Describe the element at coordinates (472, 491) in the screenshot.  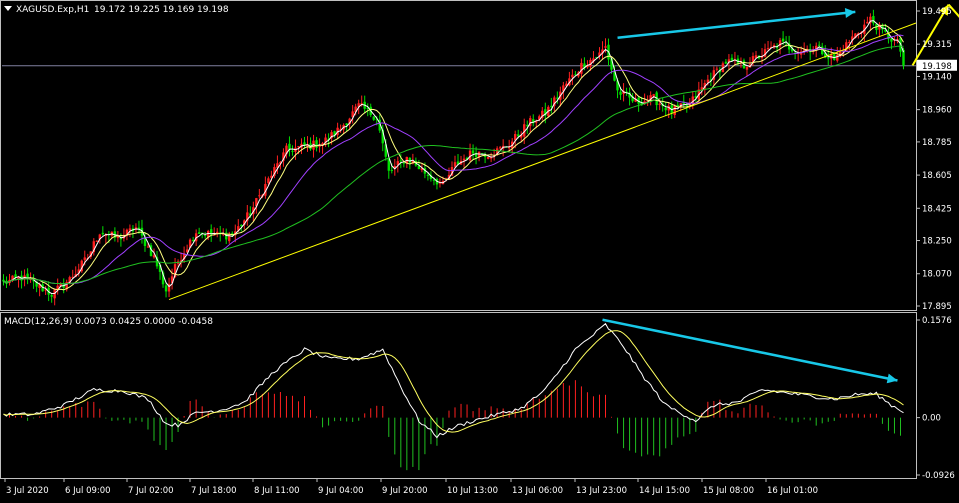
I see `time-axis-label: 10 Jul 13:00` at that location.